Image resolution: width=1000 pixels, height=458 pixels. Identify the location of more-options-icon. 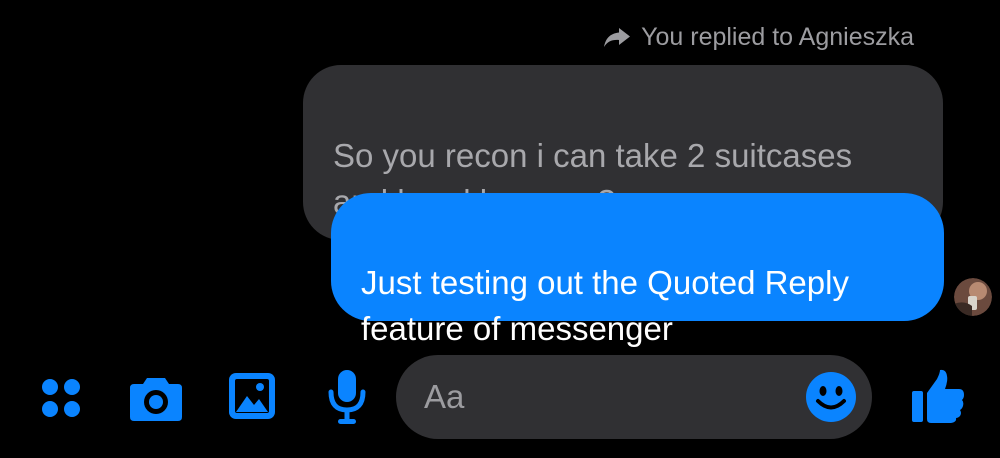
(61, 398).